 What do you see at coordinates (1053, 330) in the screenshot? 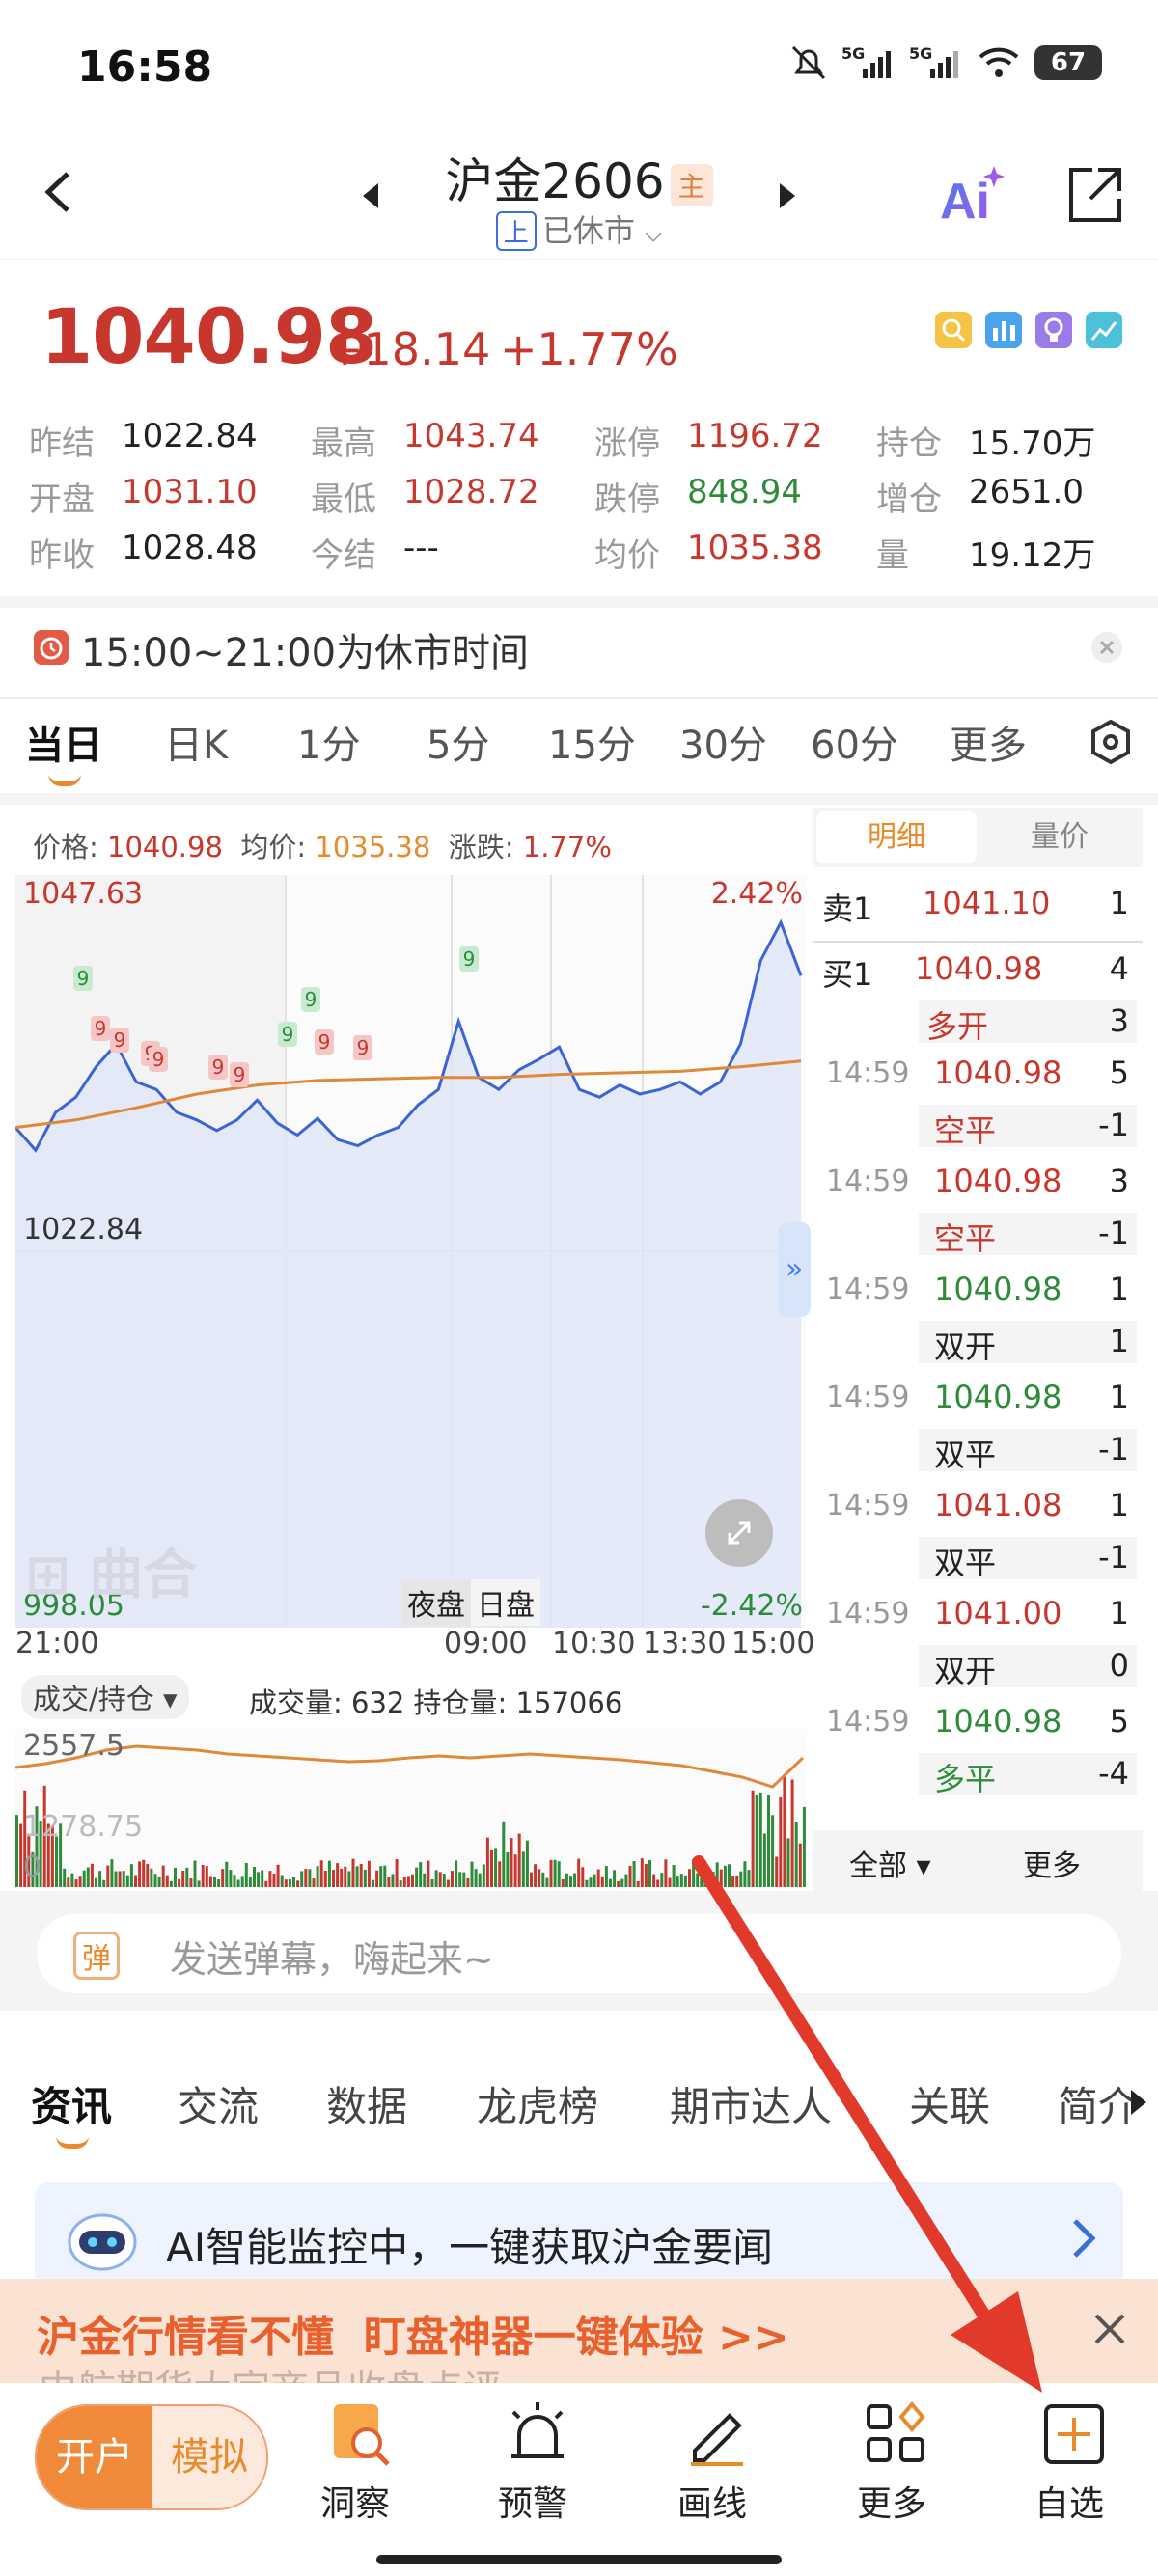
I see `bulb-icon` at bounding box center [1053, 330].